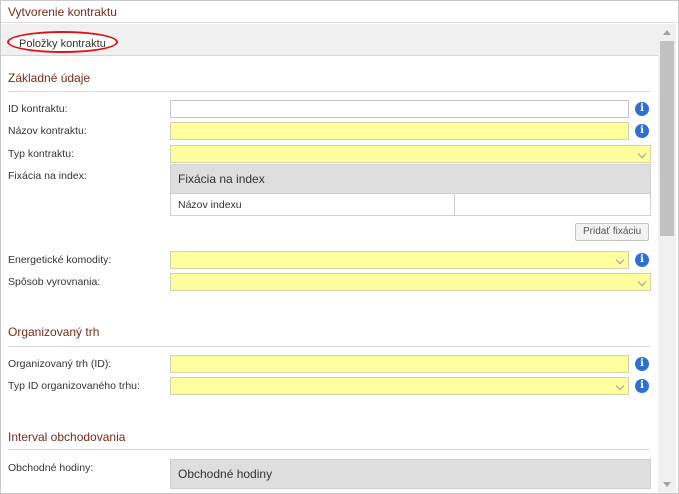  Describe the element at coordinates (62, 42) in the screenshot. I see `tab-contract-items: Položky kontraktu` at that location.